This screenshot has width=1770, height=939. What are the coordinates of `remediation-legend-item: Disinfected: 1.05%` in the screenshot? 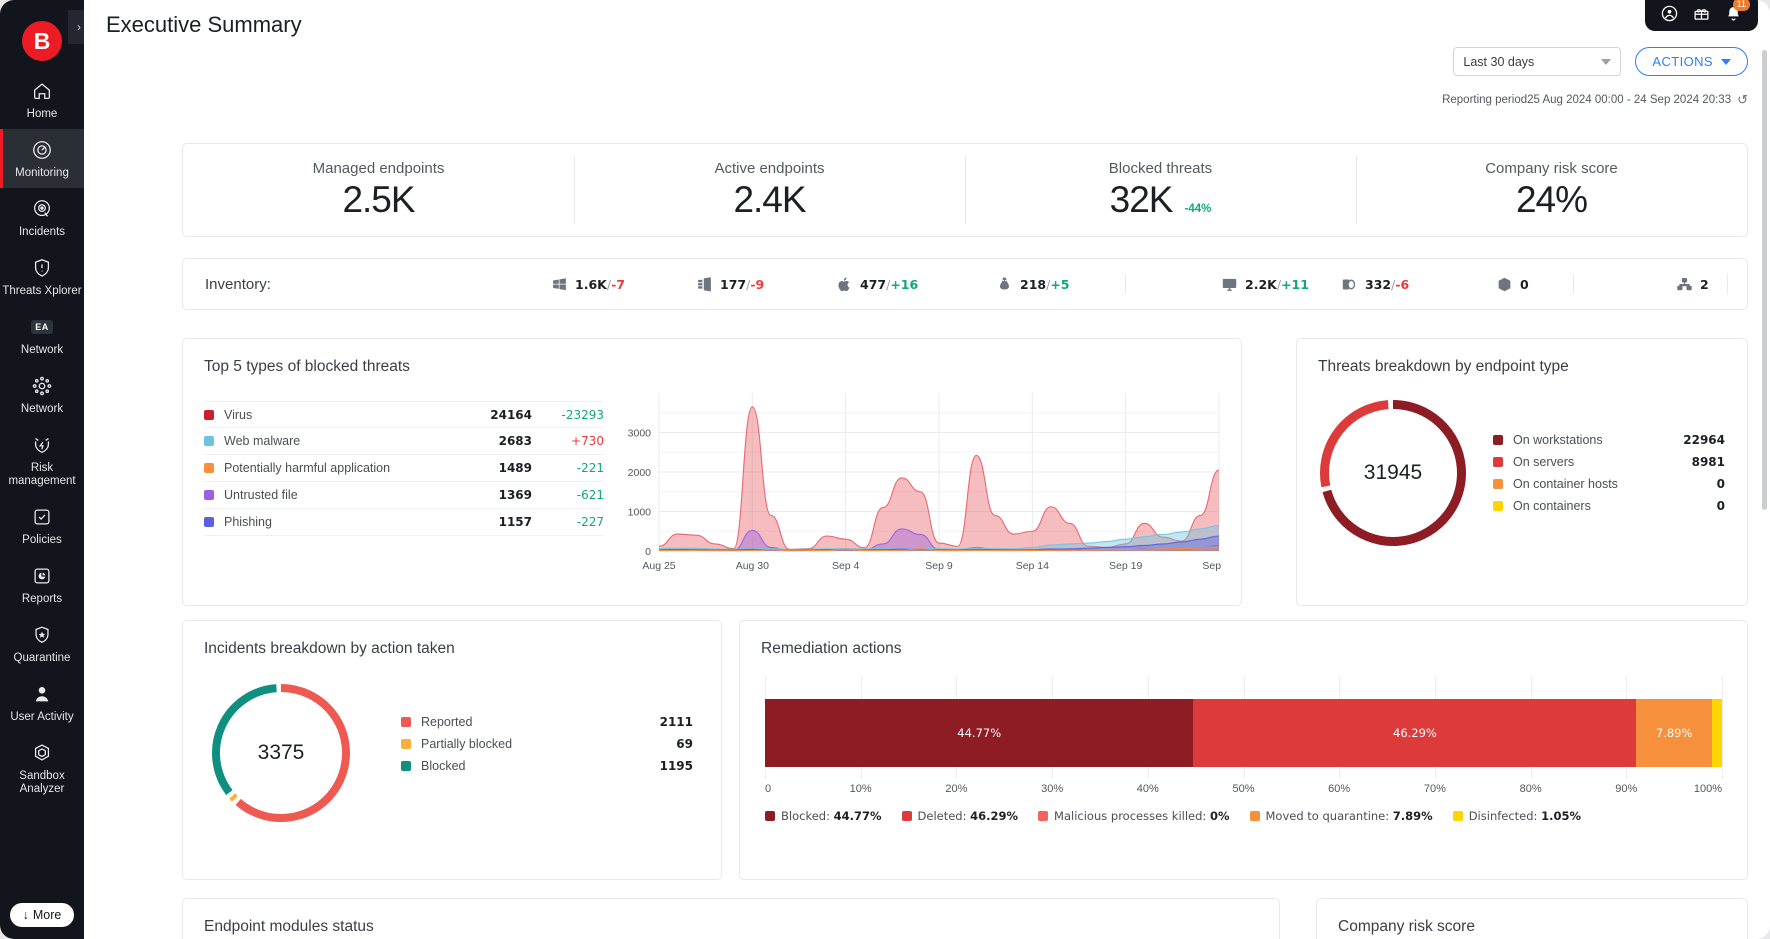 It's located at (1516, 816).